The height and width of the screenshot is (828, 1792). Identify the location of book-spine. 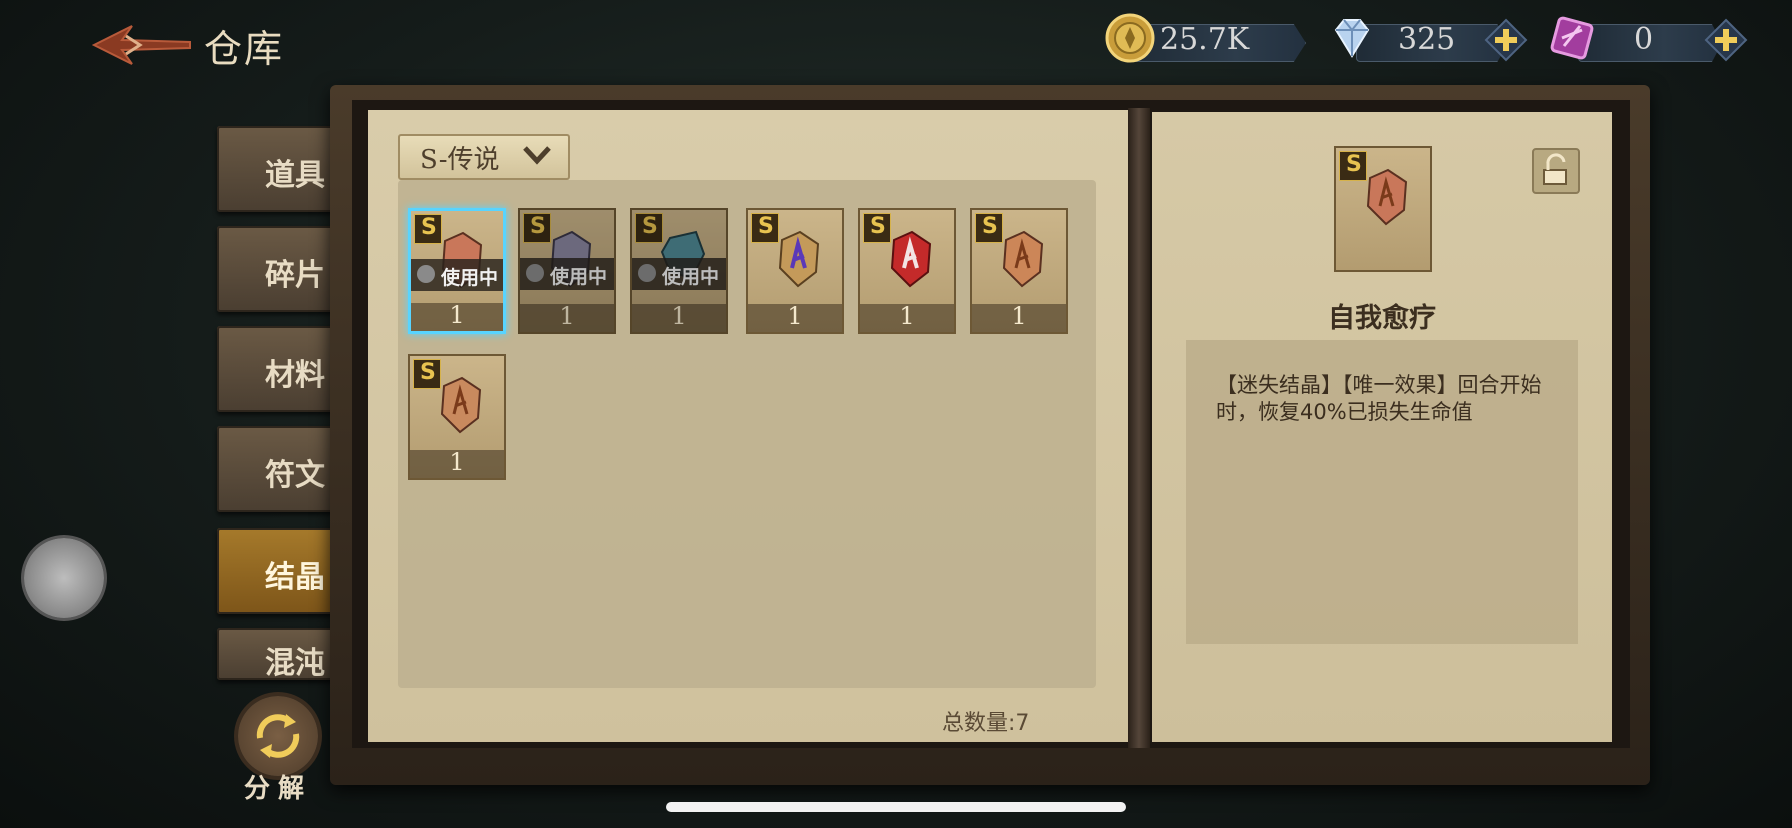
(1139, 428).